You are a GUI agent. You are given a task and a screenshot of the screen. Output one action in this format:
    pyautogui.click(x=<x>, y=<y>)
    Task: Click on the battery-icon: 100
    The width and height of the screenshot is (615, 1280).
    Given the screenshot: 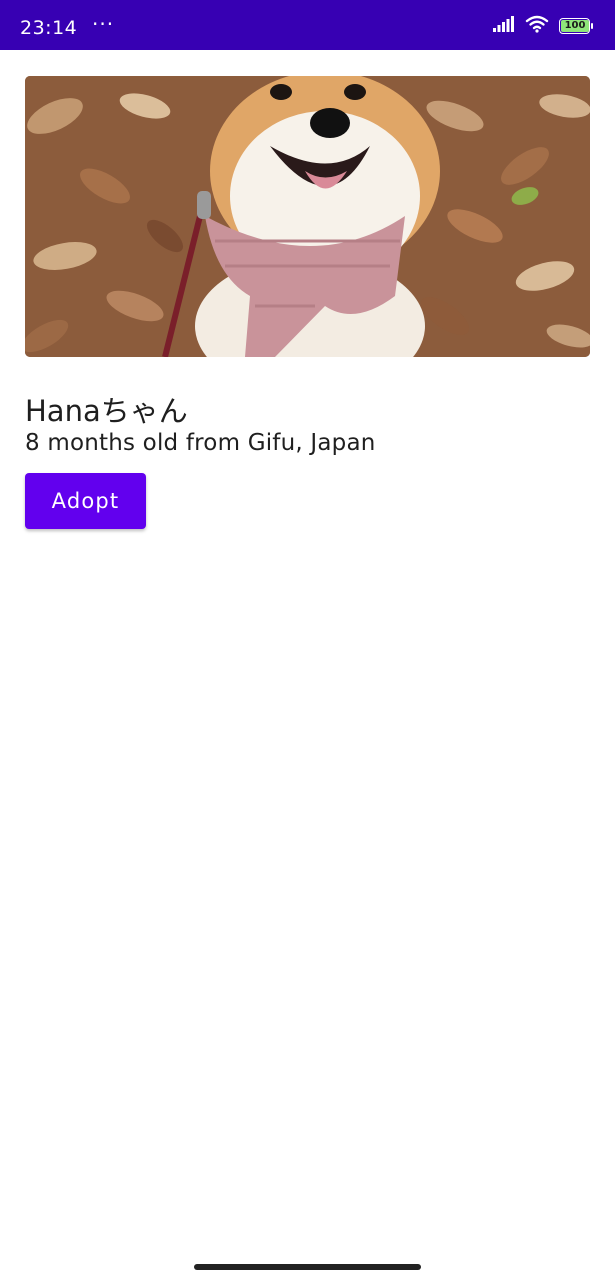 What is the action you would take?
    pyautogui.click(x=576, y=26)
    